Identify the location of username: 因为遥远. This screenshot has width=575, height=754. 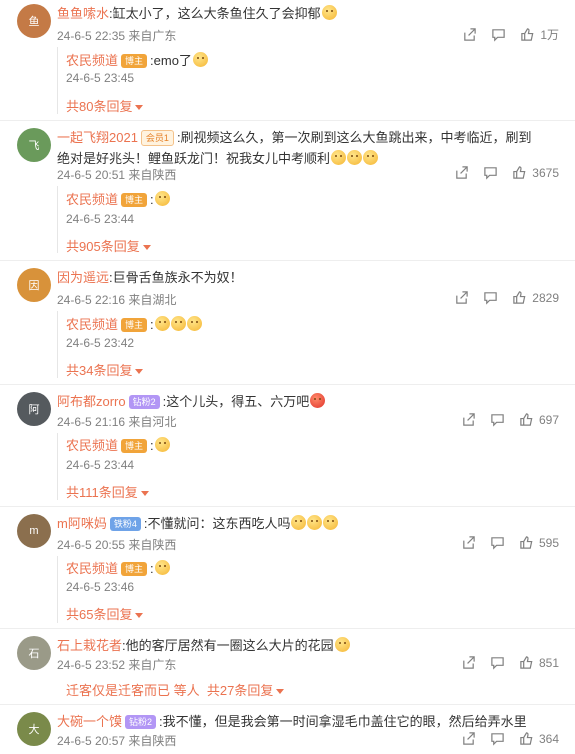
(83, 277).